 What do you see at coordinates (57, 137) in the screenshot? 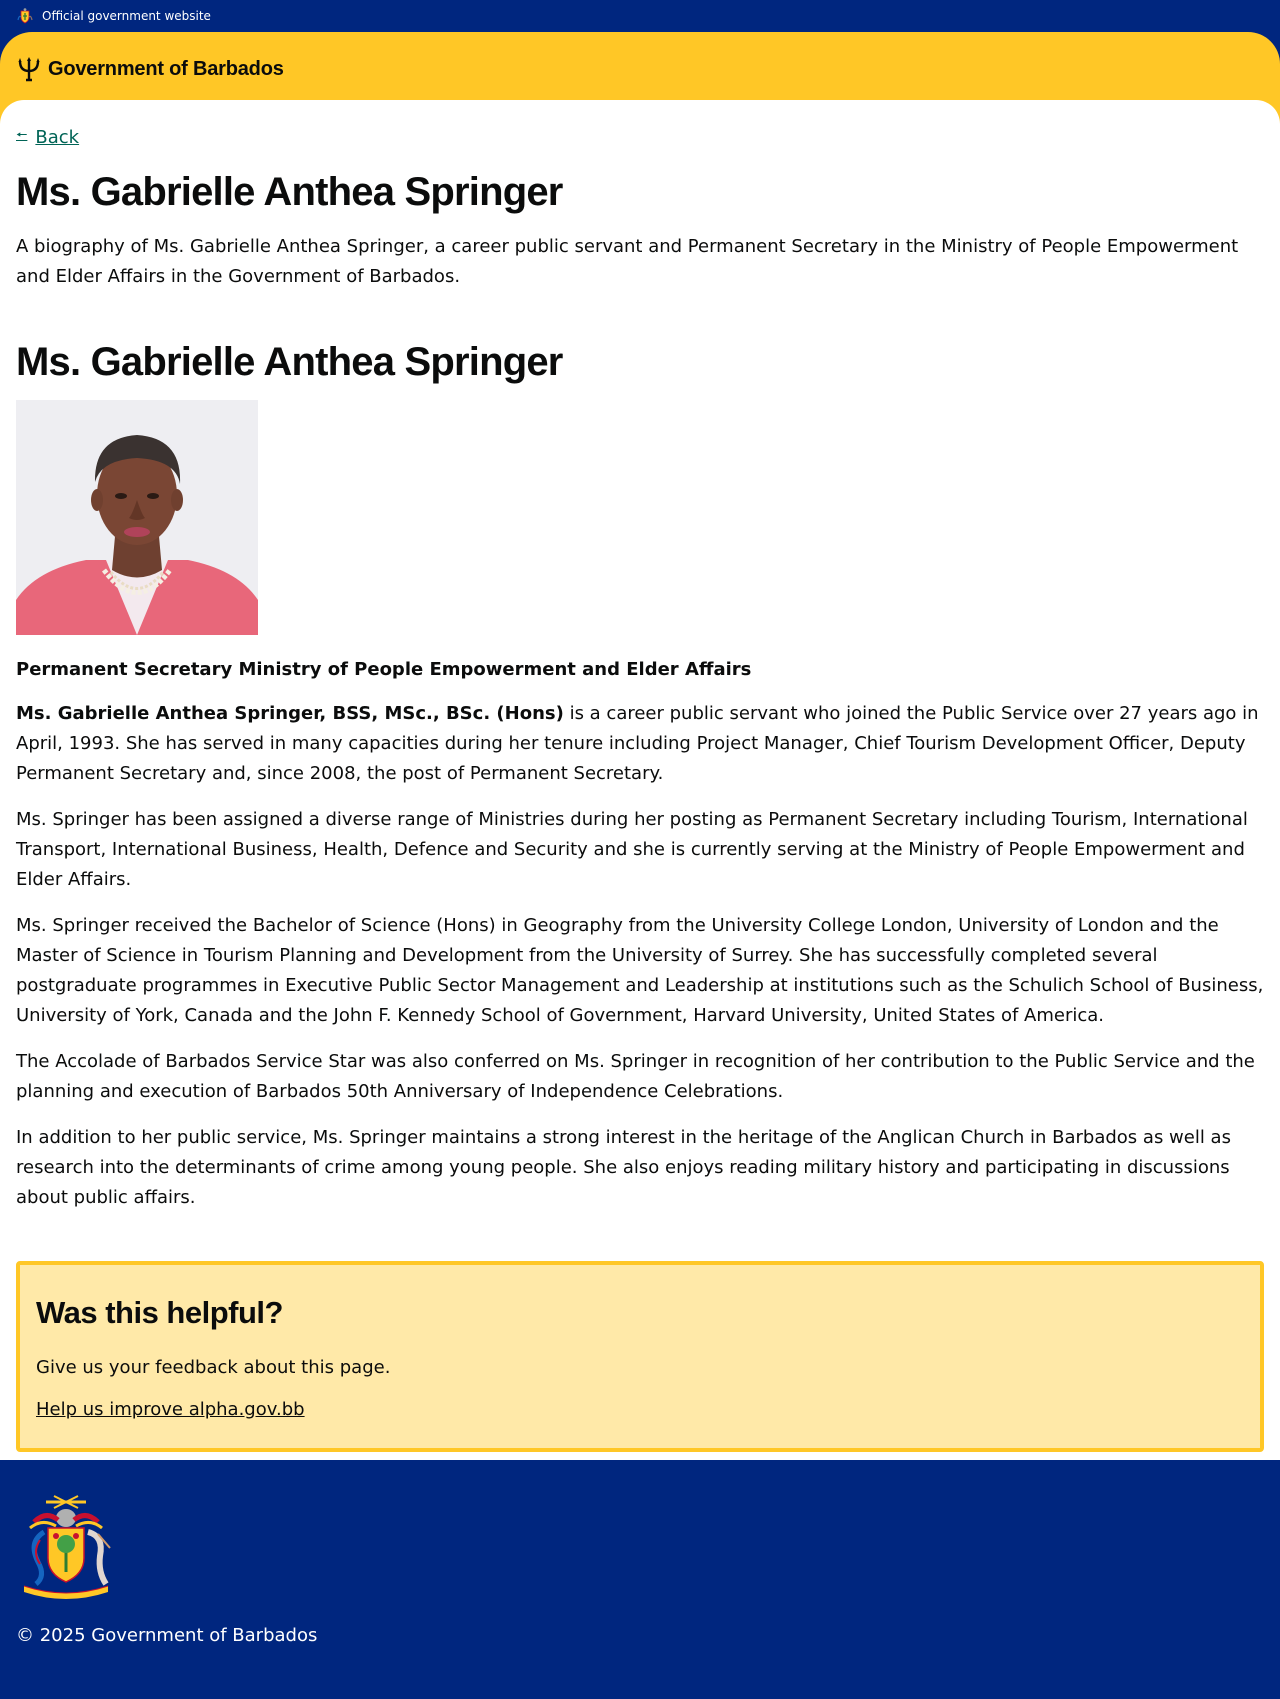
I see `back-link-label: Back` at bounding box center [57, 137].